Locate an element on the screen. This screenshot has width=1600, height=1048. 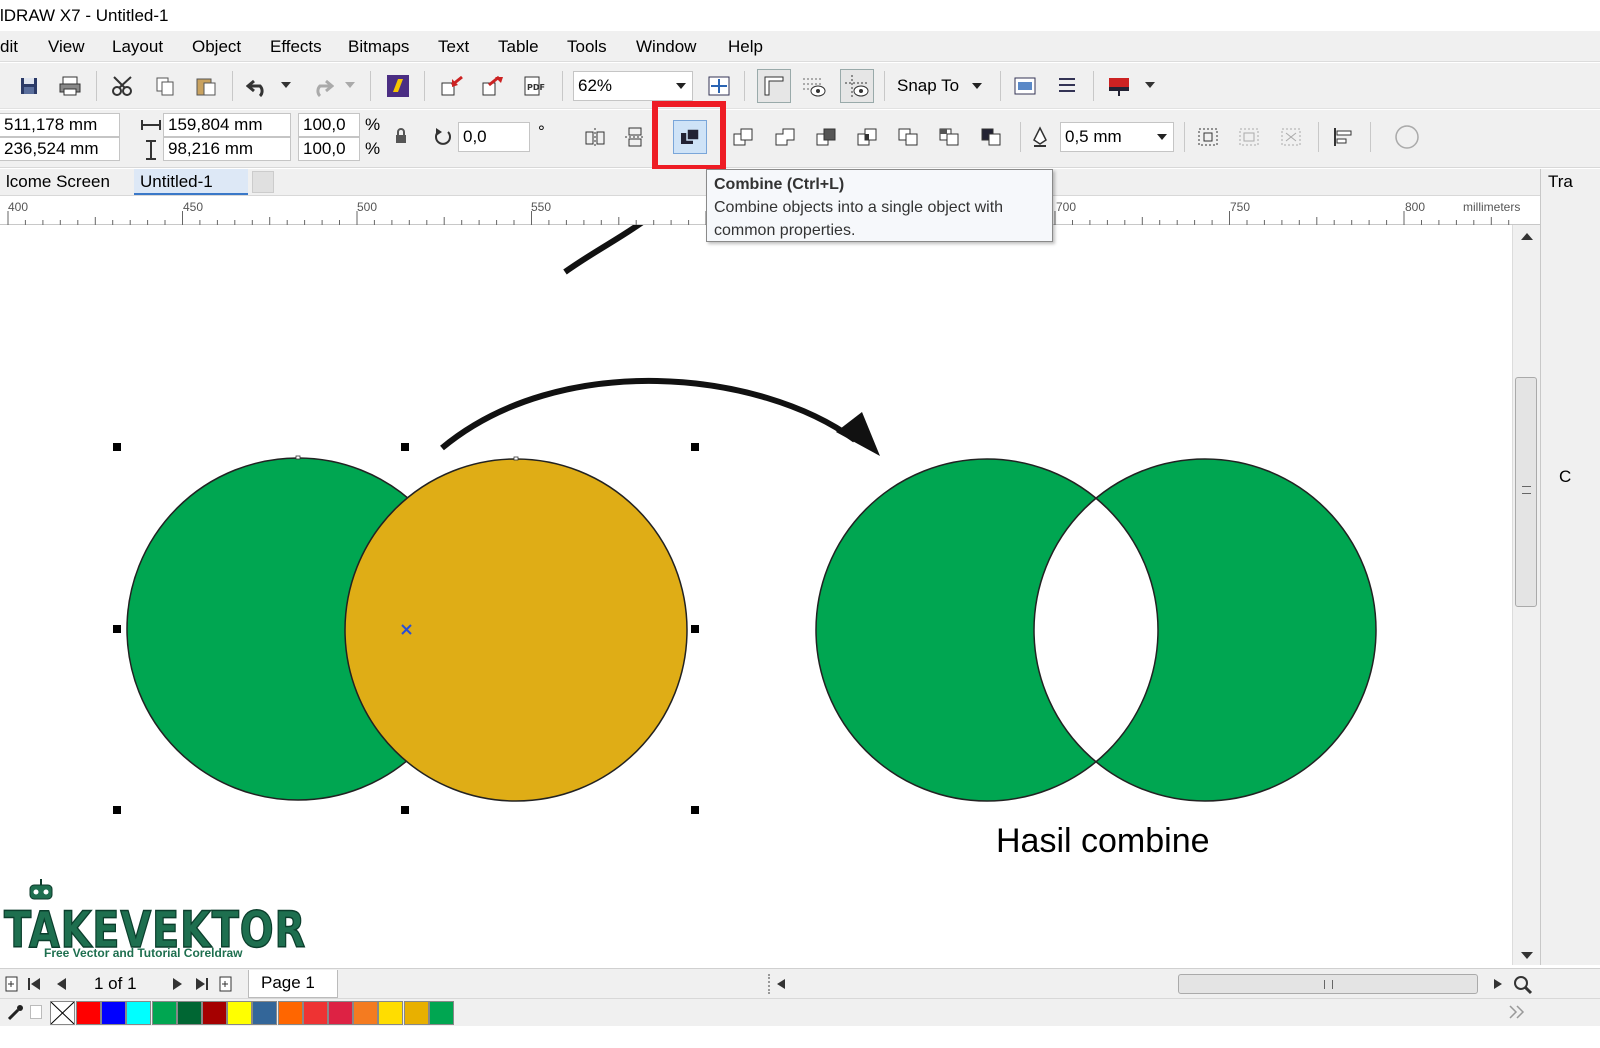
menu-layout: Layout is located at coordinates (137, 47).